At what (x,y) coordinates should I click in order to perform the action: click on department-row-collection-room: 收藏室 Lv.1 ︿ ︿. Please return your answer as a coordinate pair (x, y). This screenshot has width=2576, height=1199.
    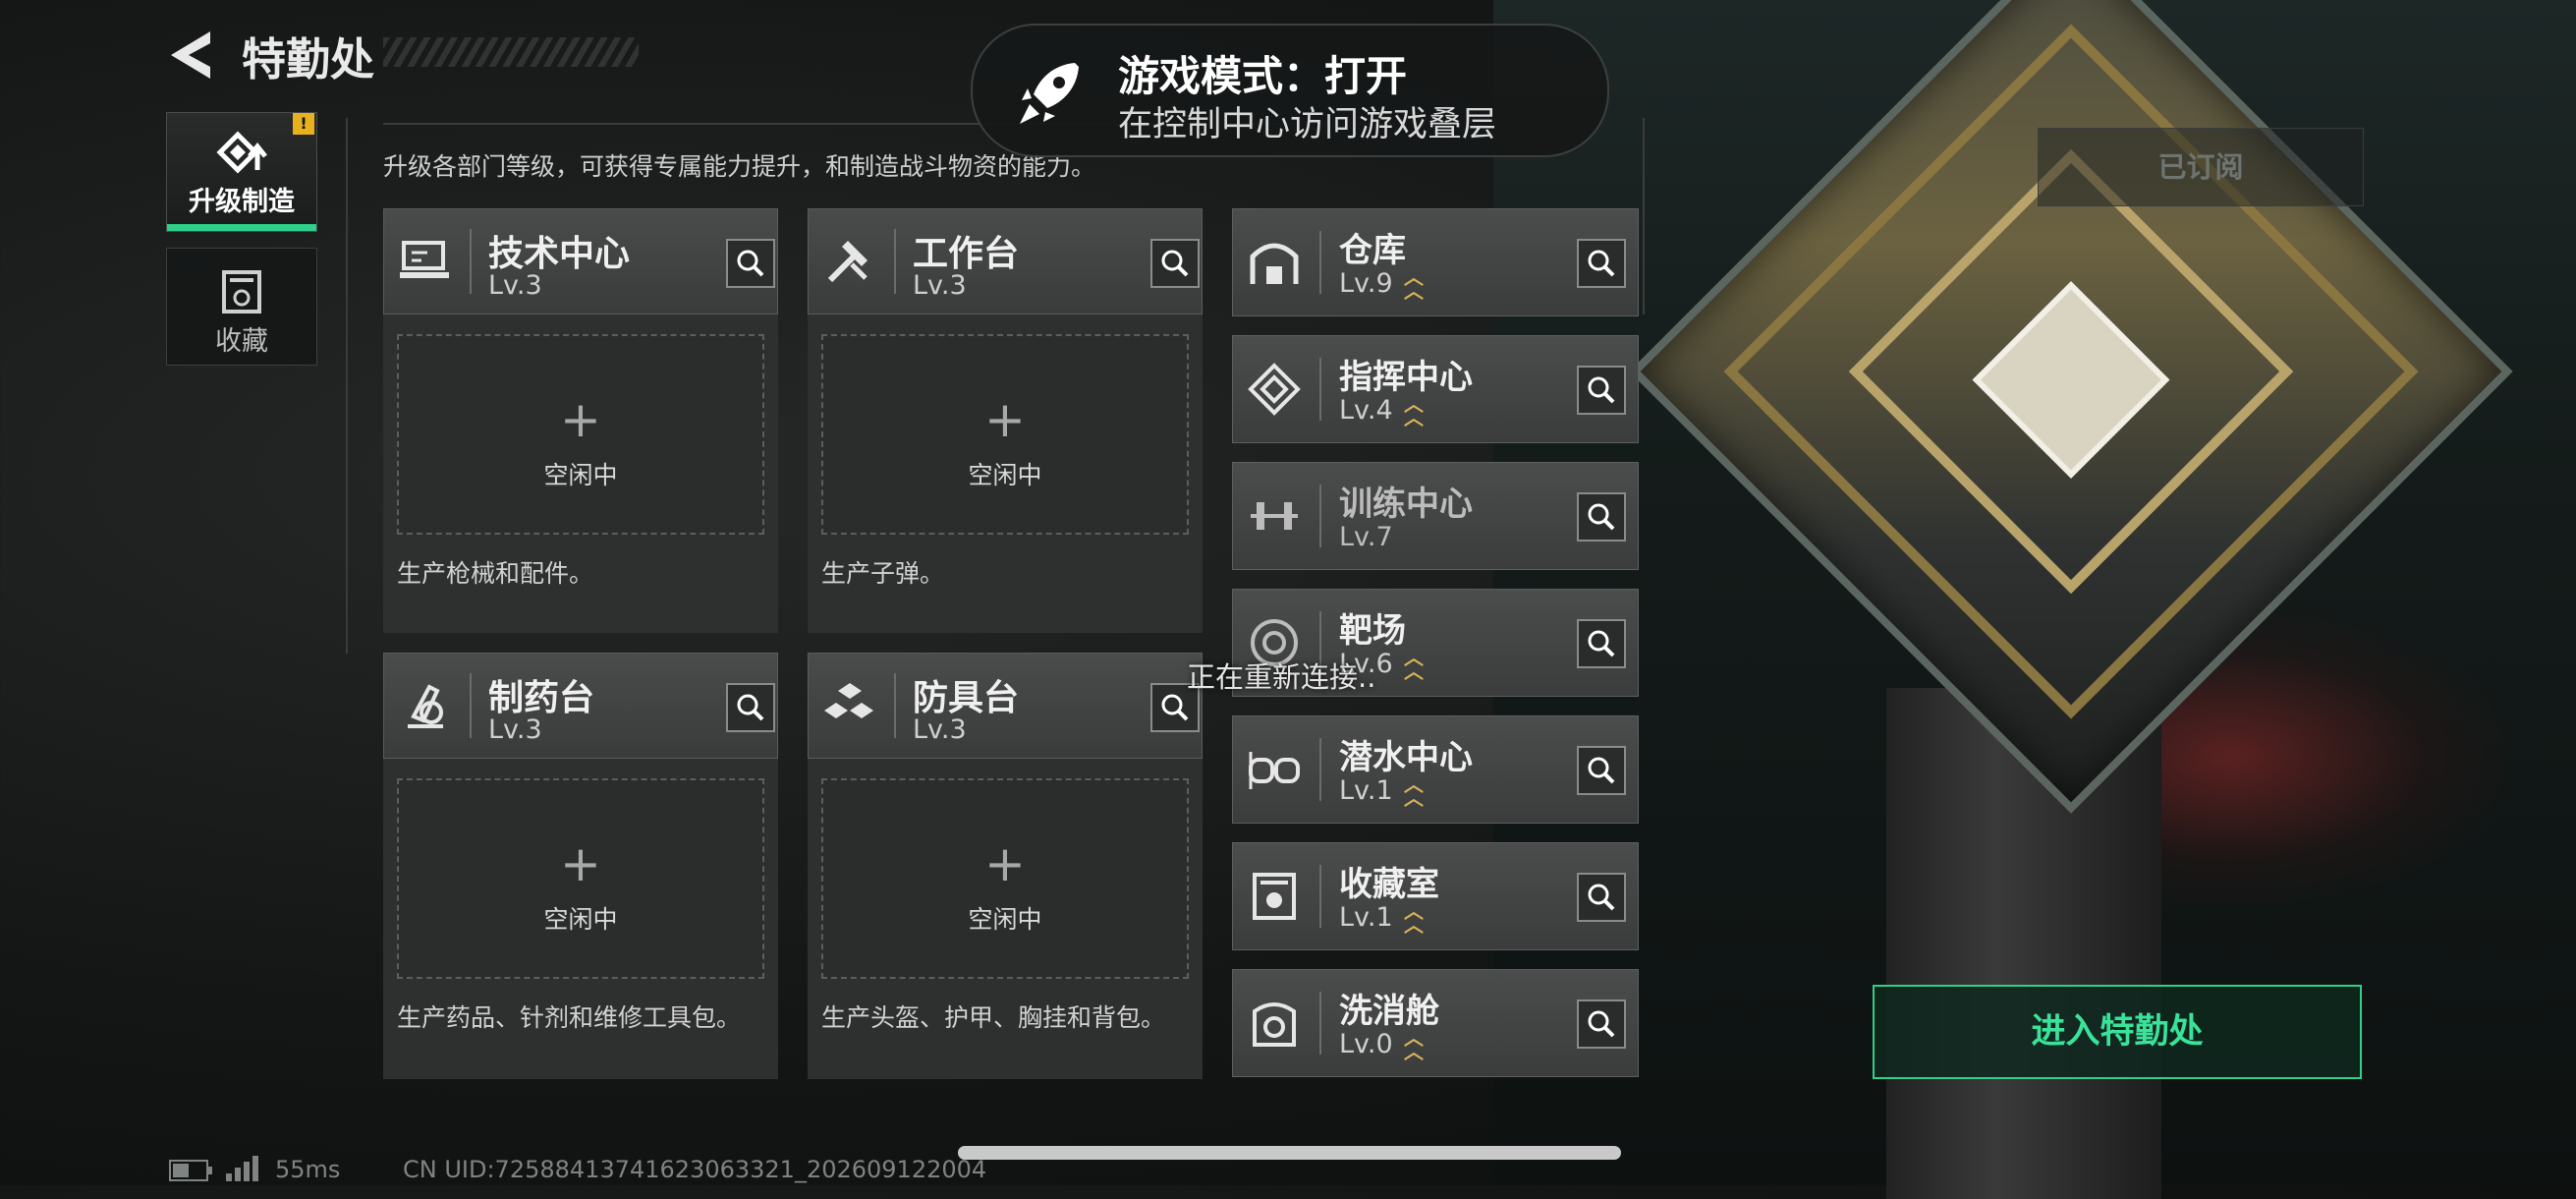
    Looking at the image, I should click on (1435, 896).